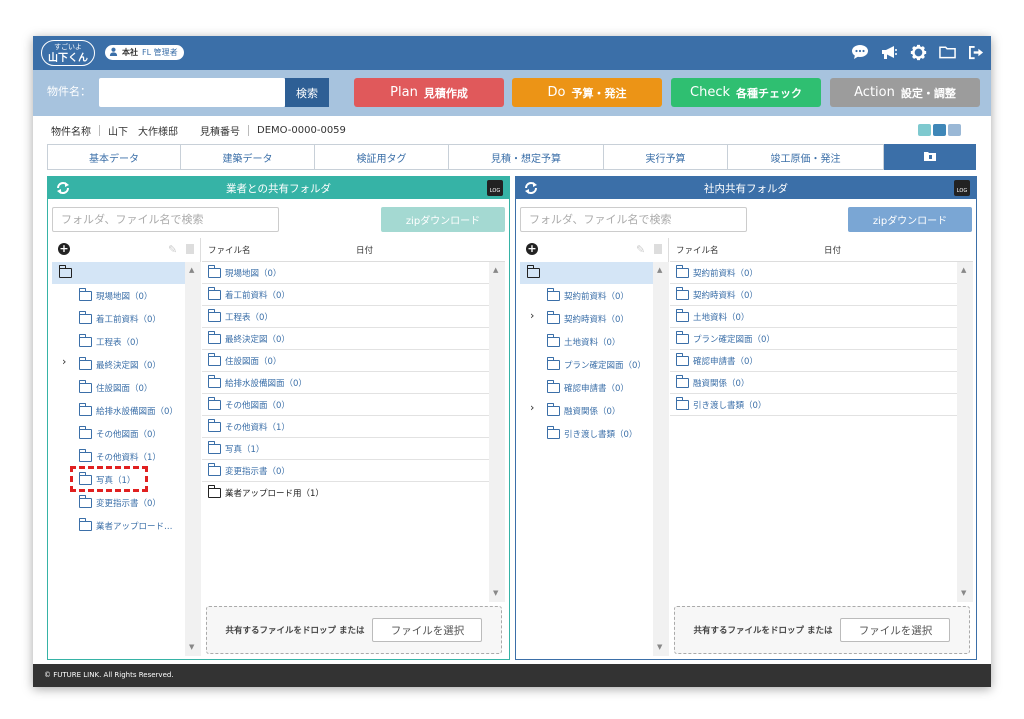 The image size is (1024, 719). I want to click on file-row: 工程表（0）, so click(345, 317).